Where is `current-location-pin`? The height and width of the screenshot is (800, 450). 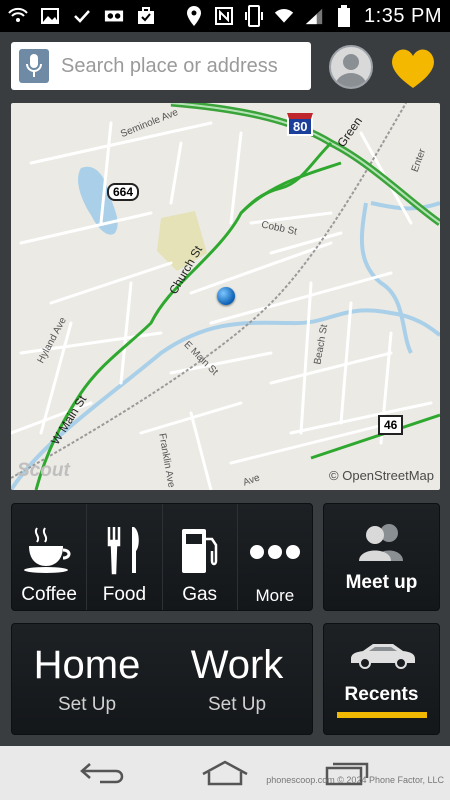 current-location-pin is located at coordinates (226, 296).